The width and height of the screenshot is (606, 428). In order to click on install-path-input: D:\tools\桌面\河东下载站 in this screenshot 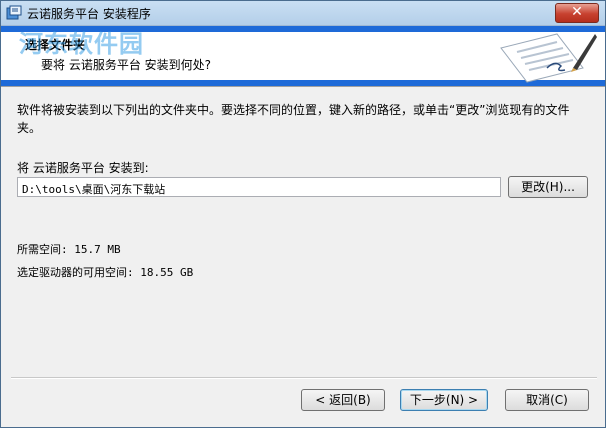, I will do `click(259, 187)`.